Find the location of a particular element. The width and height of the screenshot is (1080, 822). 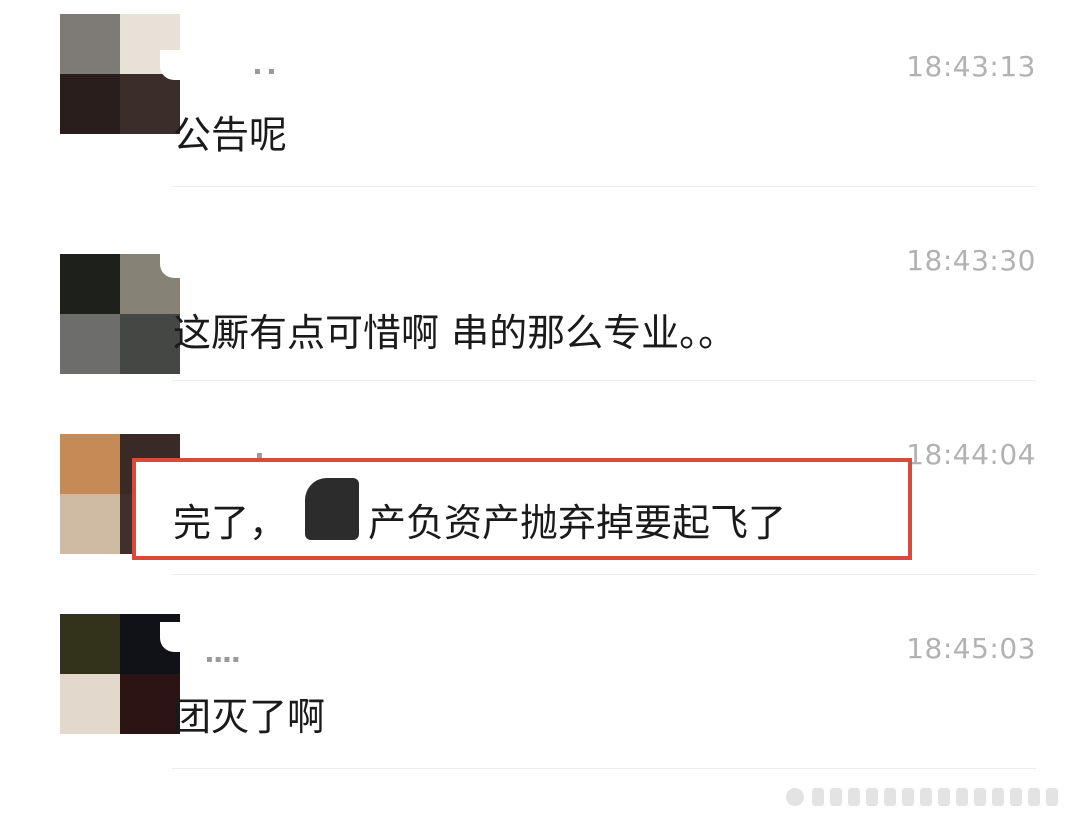

message-time: 18:43:13 is located at coordinates (971, 66).